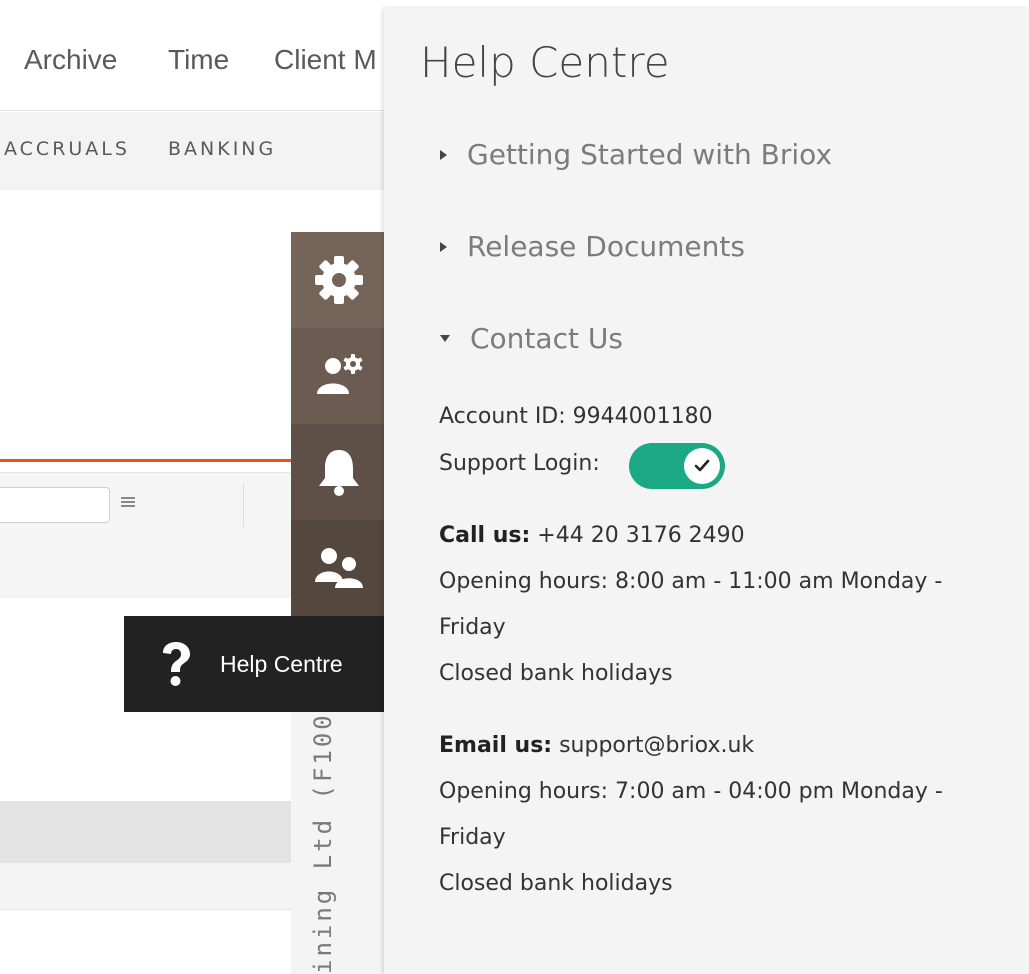 The image size is (1029, 974). What do you see at coordinates (146, 832) in the screenshot?
I see `table-header` at bounding box center [146, 832].